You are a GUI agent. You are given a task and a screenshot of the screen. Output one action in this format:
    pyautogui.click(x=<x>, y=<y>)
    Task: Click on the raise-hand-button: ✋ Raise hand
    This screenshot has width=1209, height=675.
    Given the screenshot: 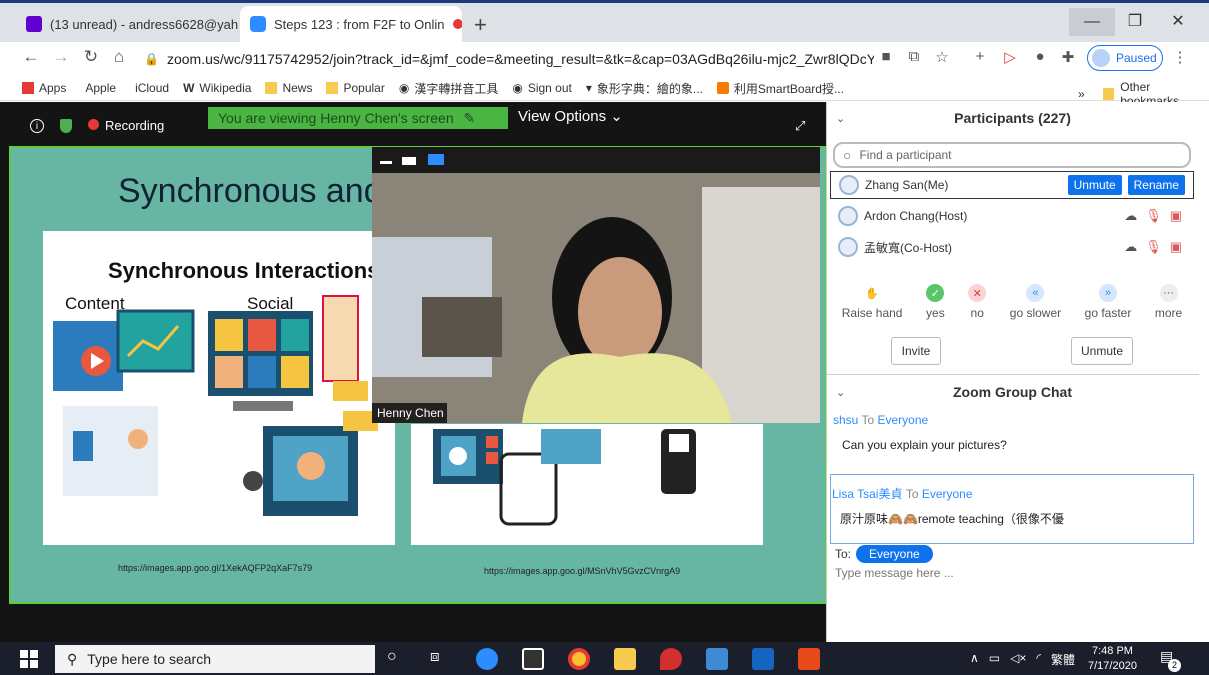 What is the action you would take?
    pyautogui.click(x=872, y=302)
    